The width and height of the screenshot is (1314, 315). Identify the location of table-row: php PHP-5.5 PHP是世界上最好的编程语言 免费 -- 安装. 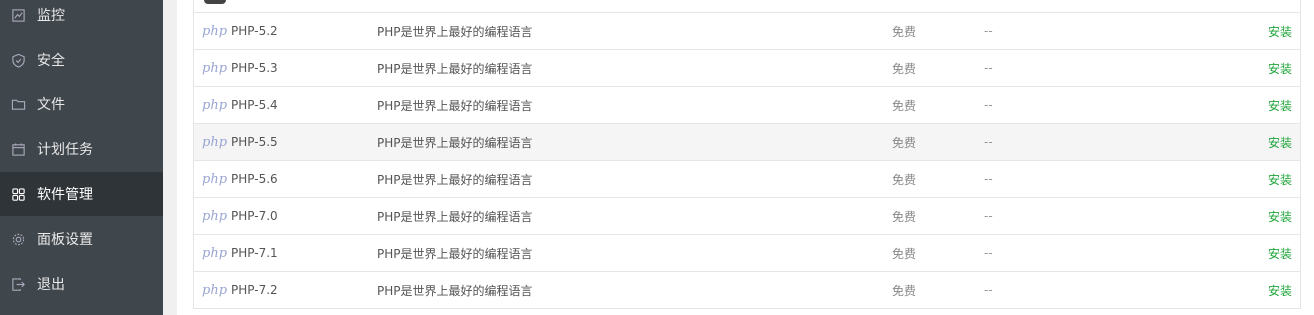
(747, 141).